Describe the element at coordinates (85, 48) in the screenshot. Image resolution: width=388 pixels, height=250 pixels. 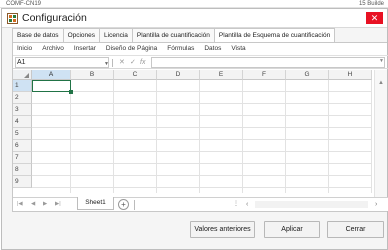
I see `menu-insertar: Insertar` at that location.